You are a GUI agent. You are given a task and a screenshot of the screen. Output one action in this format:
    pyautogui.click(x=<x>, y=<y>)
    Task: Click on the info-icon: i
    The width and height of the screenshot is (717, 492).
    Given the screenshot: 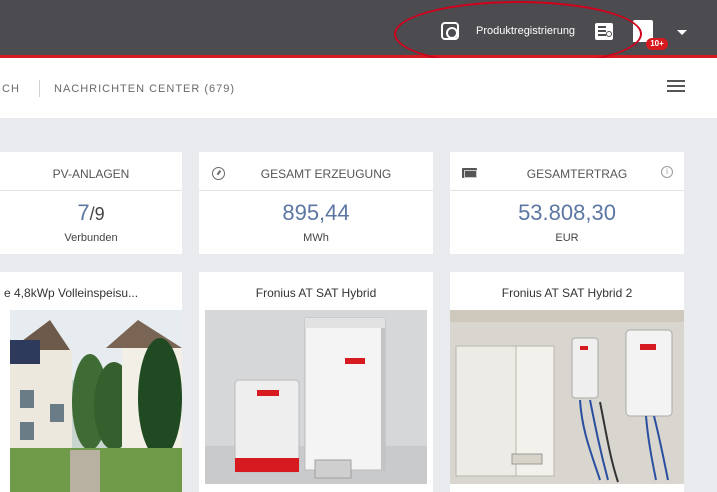 What is the action you would take?
    pyautogui.click(x=667, y=172)
    